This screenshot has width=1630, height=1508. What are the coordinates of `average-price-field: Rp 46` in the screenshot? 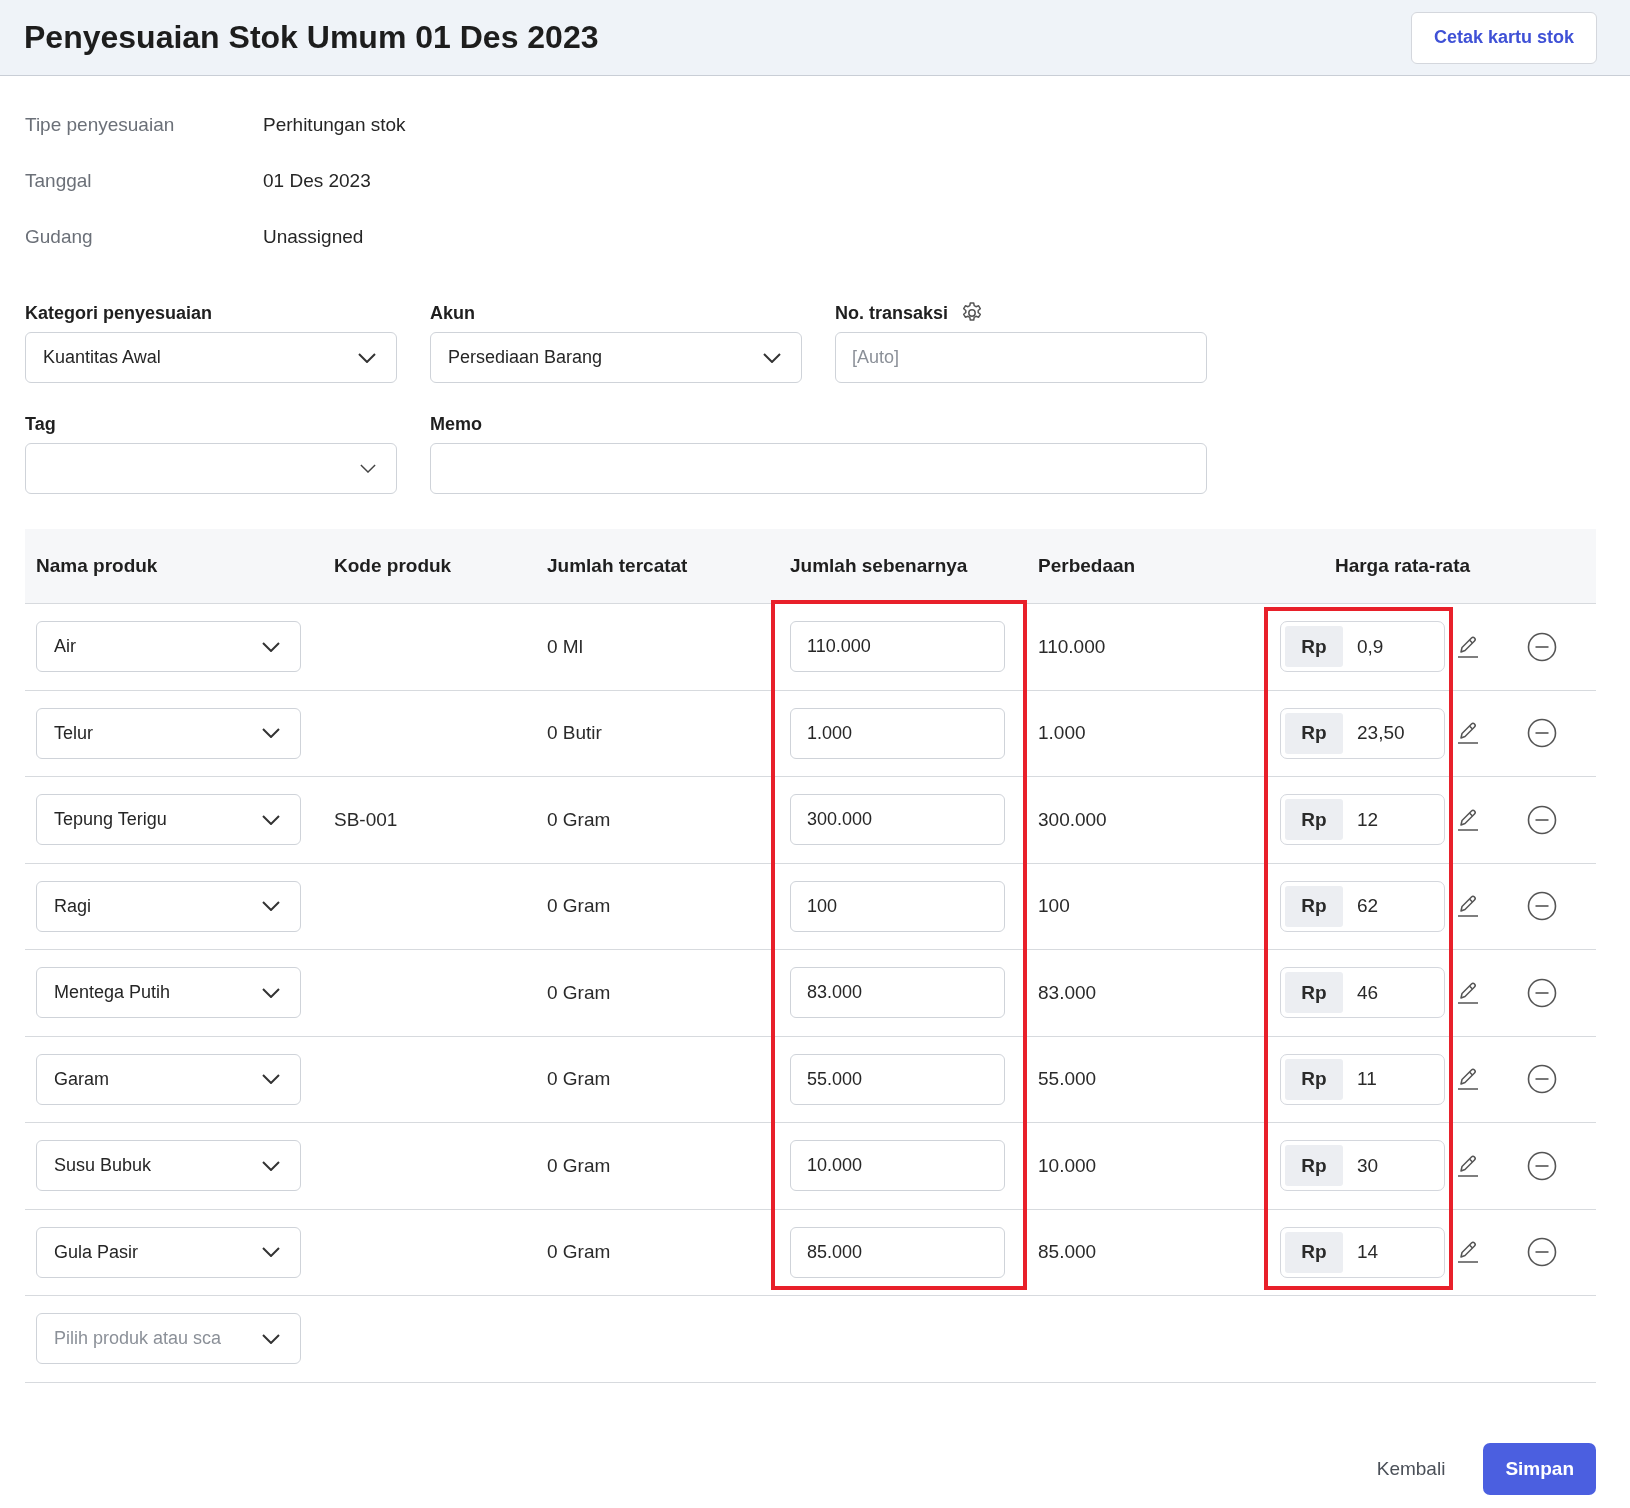 It's located at (1362, 993).